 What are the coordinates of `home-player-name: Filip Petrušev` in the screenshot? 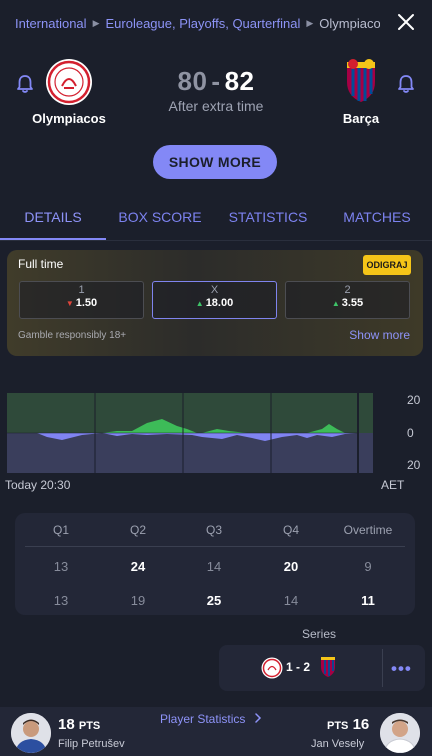 It's located at (91, 744).